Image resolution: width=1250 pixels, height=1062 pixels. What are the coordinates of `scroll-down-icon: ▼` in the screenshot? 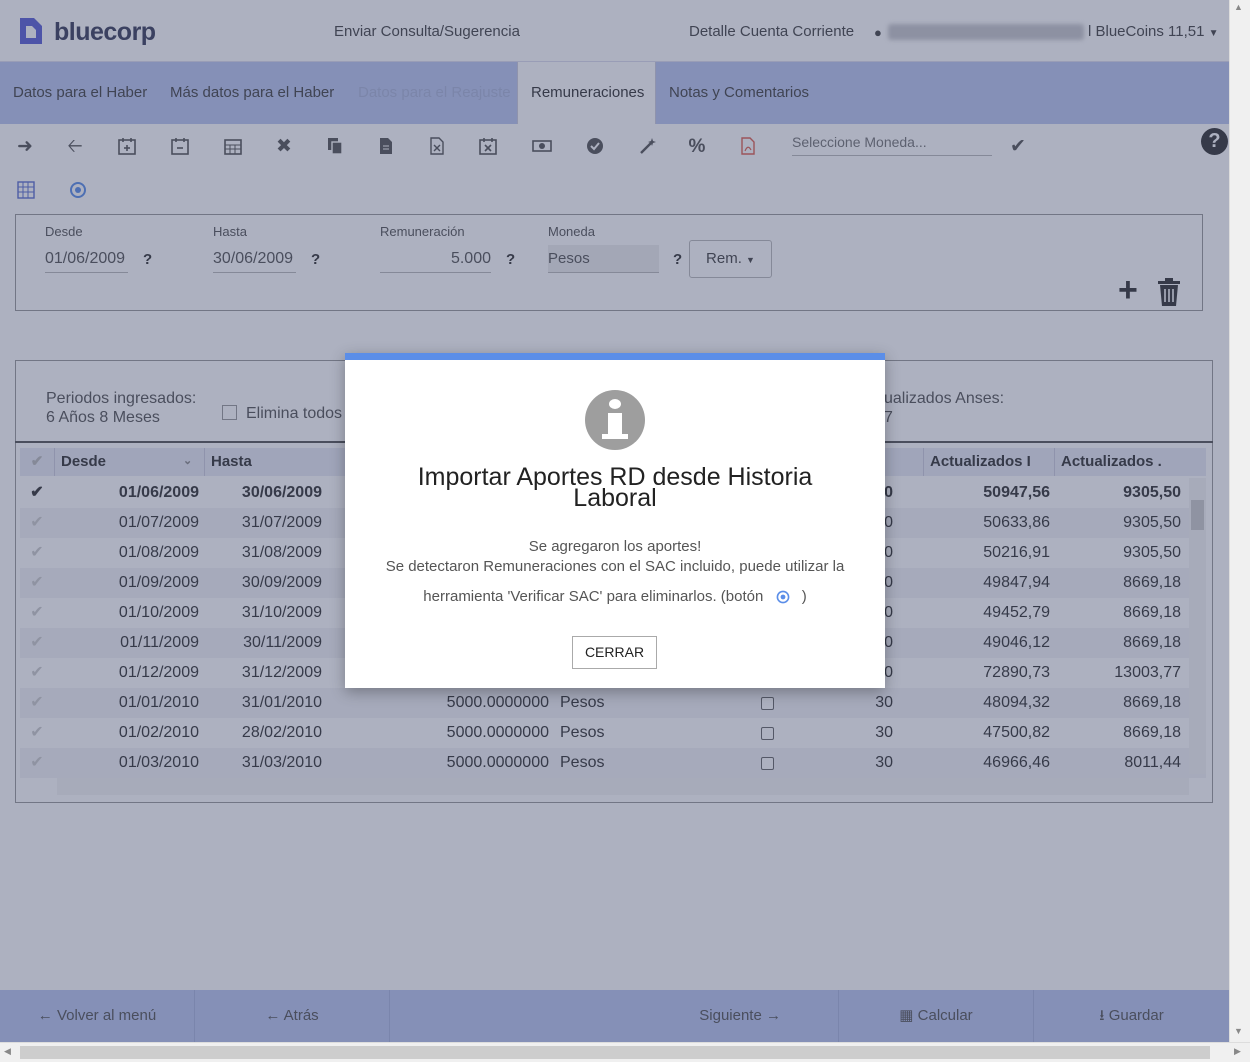 It's located at (1238, 1031).